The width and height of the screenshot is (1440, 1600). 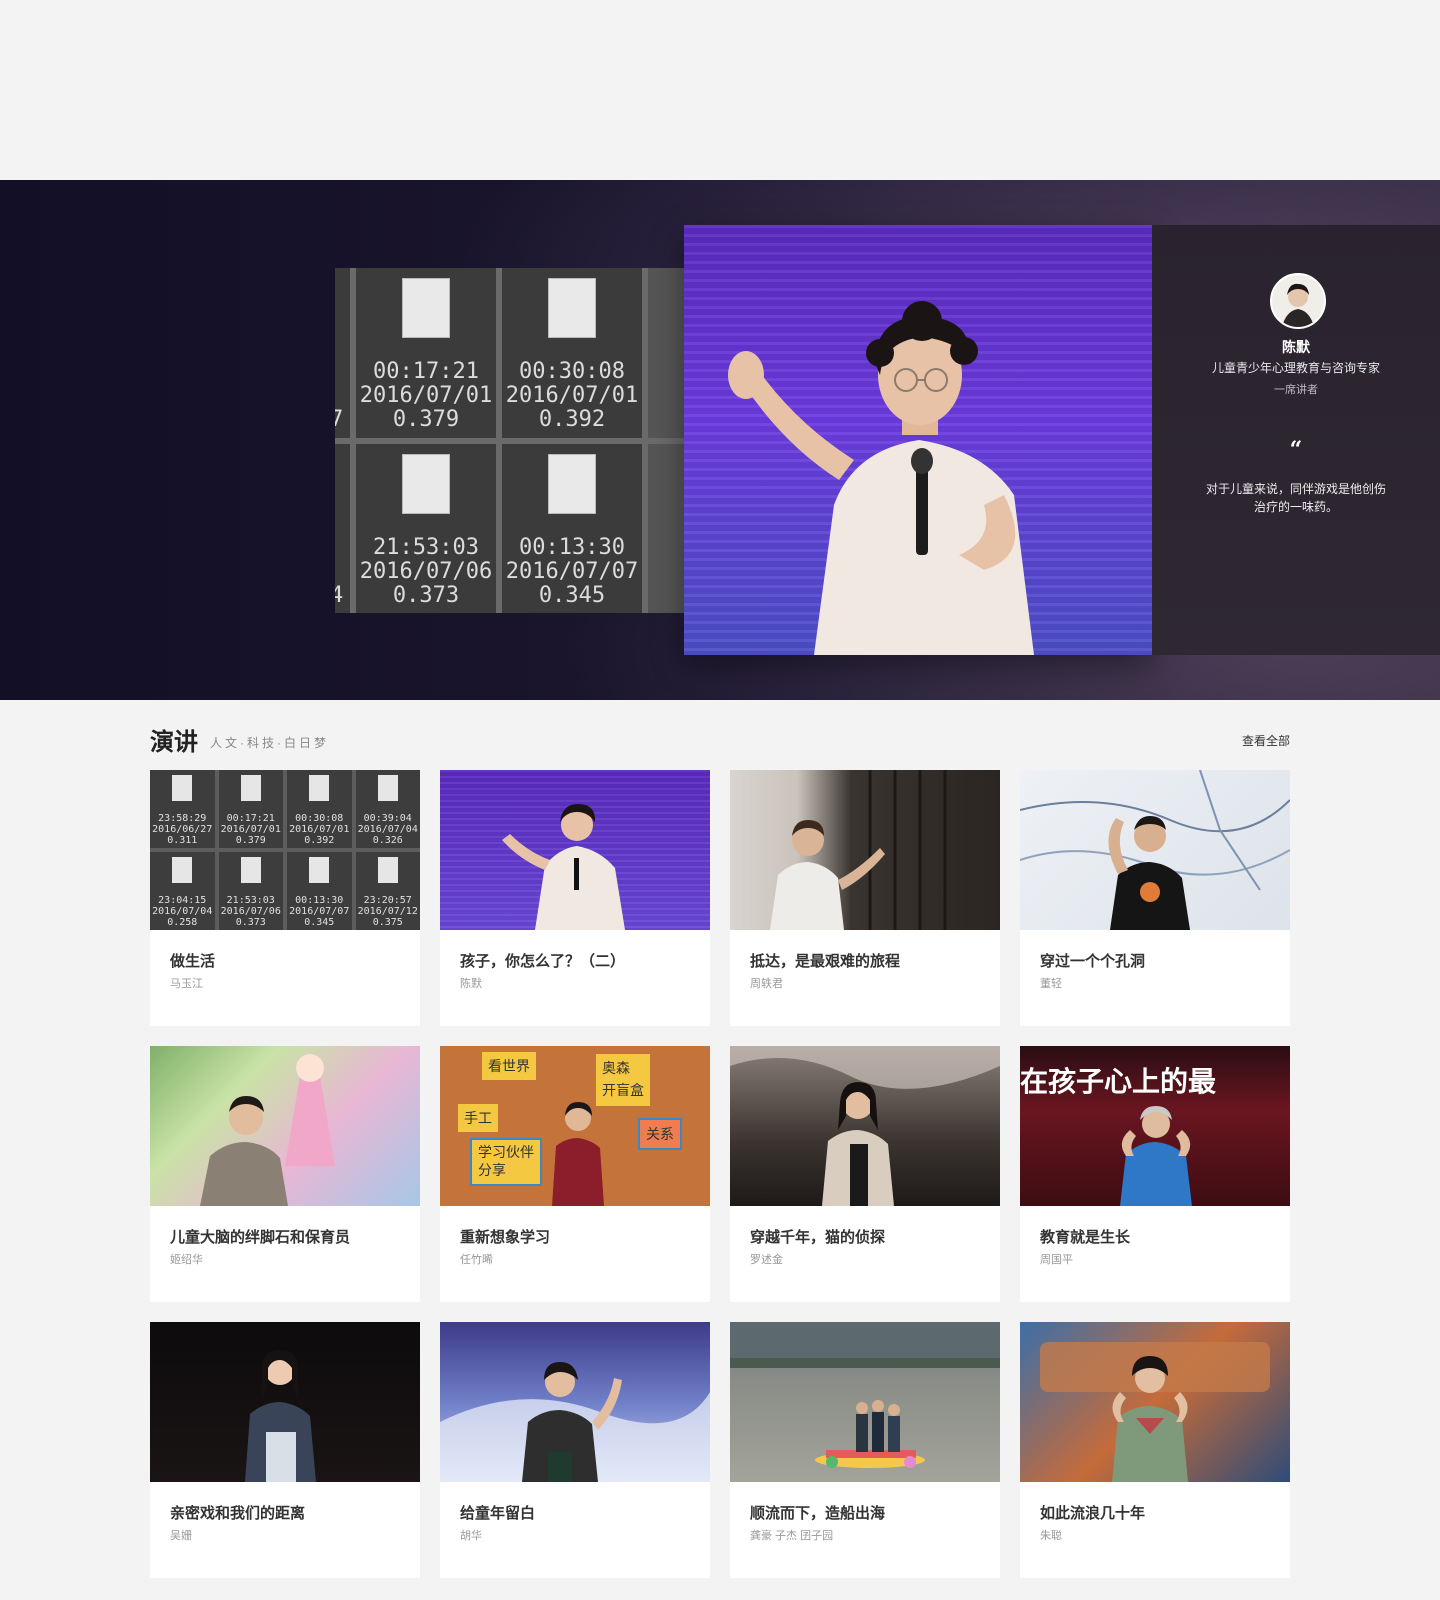 What do you see at coordinates (542, 960) in the screenshot?
I see `talk-title: 孩子，你怎么了？（二）` at bounding box center [542, 960].